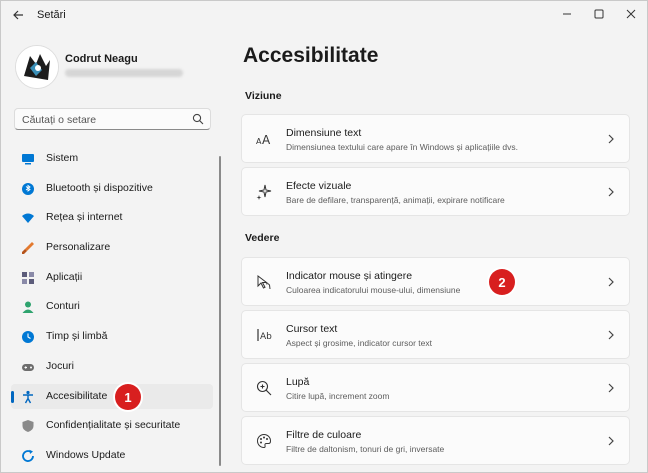 The width and height of the screenshot is (648, 473). What do you see at coordinates (28, 455) in the screenshot?
I see `update-icon` at bounding box center [28, 455].